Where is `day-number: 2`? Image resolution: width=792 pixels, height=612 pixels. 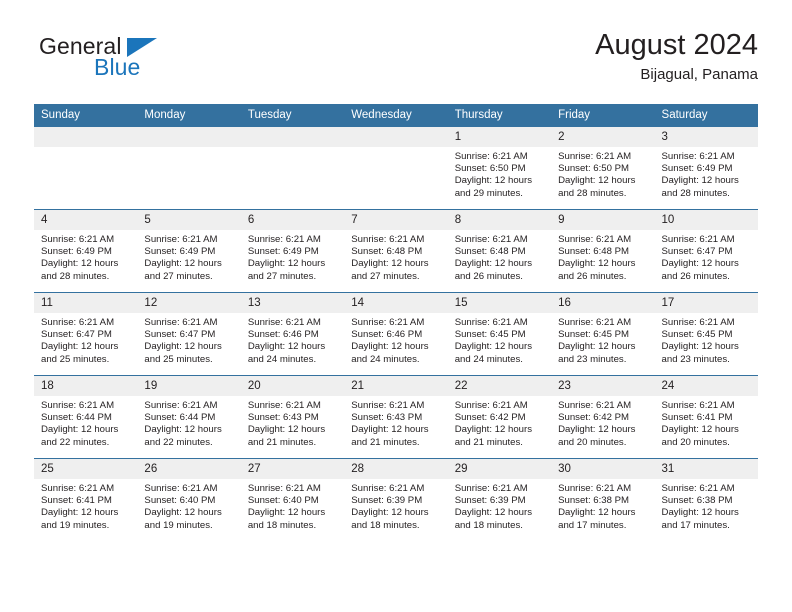
day-number: 2 is located at coordinates (603, 137).